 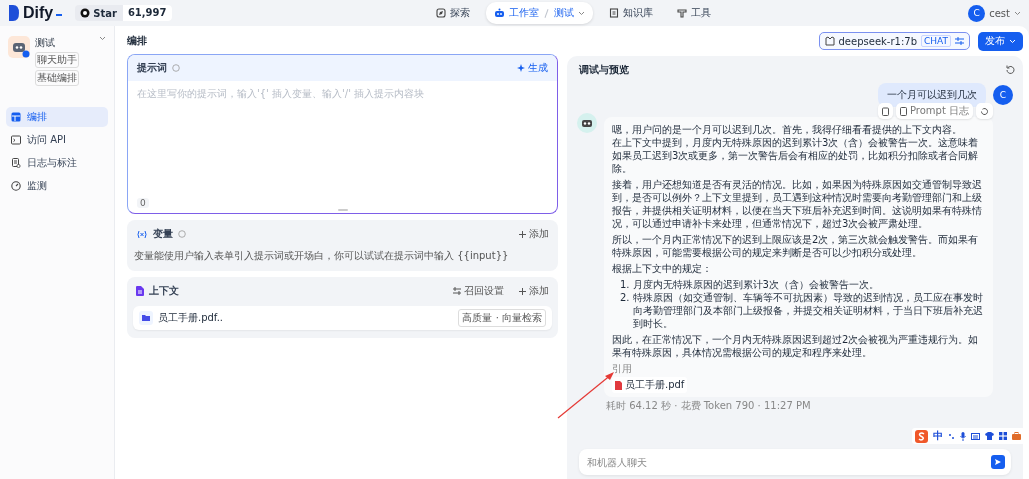 What do you see at coordinates (963, 436) in the screenshot?
I see `microphone-icon` at bounding box center [963, 436].